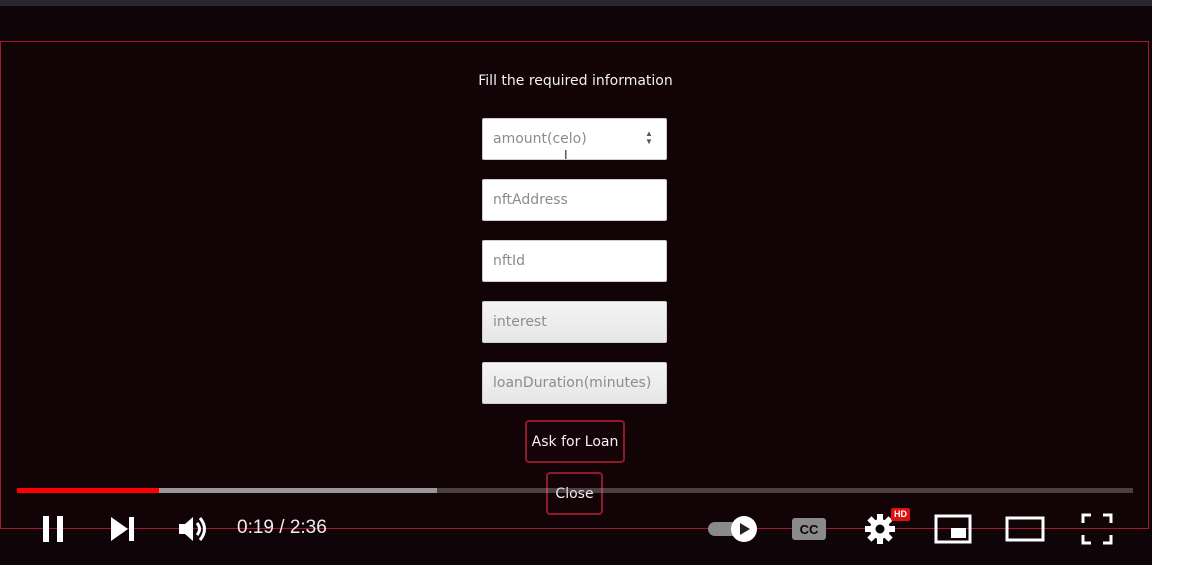  What do you see at coordinates (574, 139) in the screenshot?
I see `amount-input` at bounding box center [574, 139].